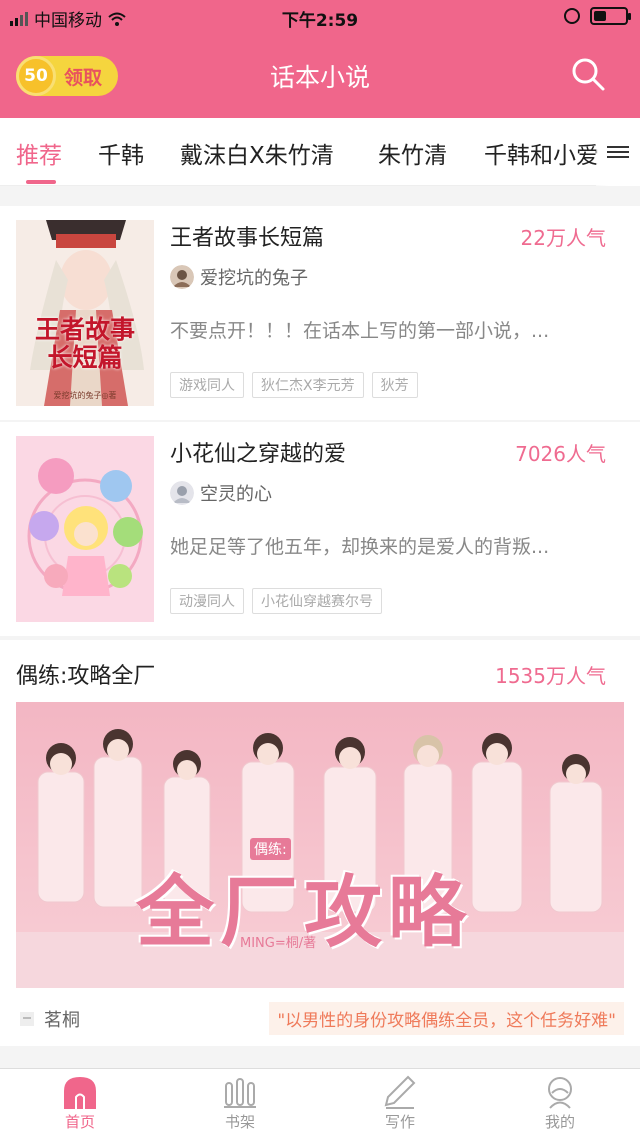 Image resolution: width=640 pixels, height=1138 pixels. What do you see at coordinates (618, 152) in the screenshot?
I see `tabs-menu-icon` at bounding box center [618, 152].